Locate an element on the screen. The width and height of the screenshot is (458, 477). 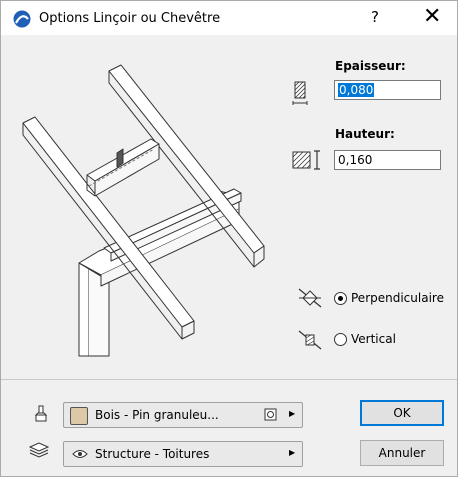
layer-label: Structure - Toitures is located at coordinates (152, 454).